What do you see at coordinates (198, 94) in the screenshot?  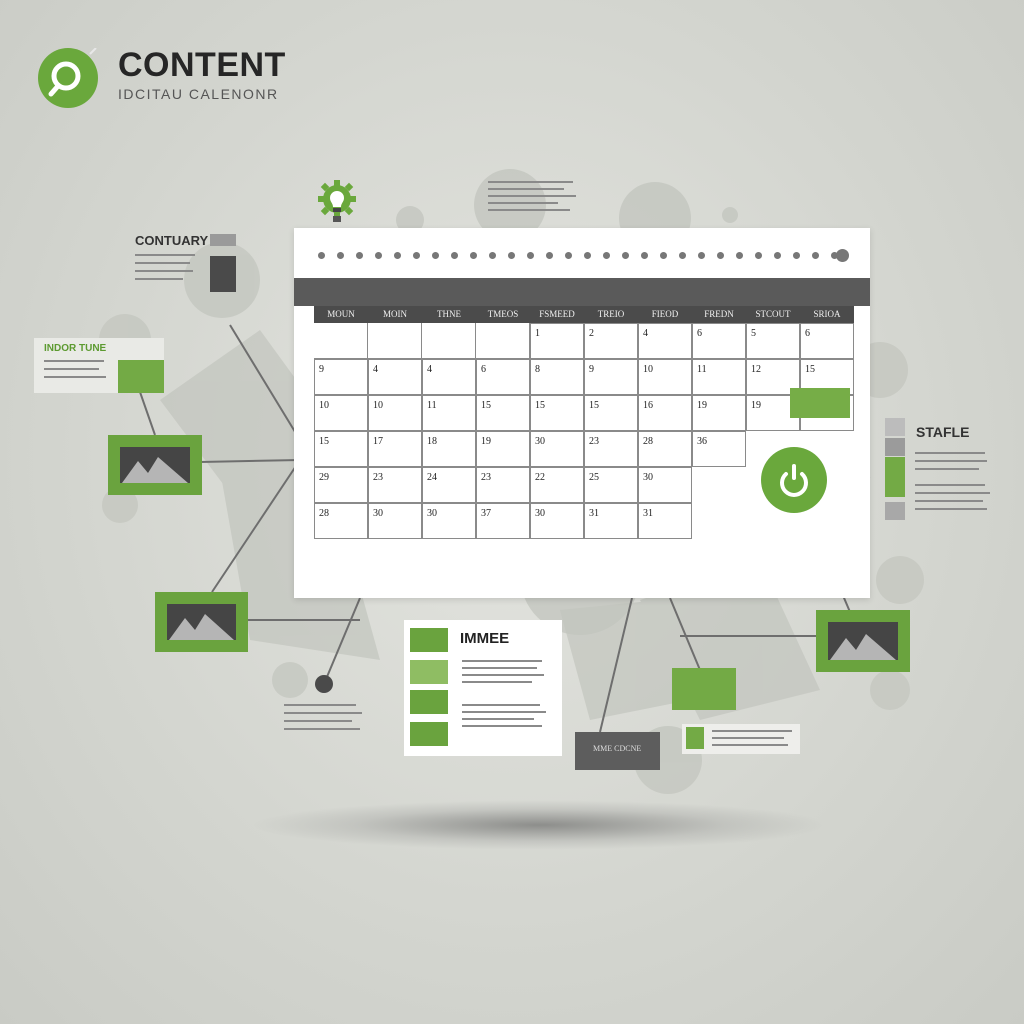 I see `brand-subtitle: IDCITAU CALENONR` at bounding box center [198, 94].